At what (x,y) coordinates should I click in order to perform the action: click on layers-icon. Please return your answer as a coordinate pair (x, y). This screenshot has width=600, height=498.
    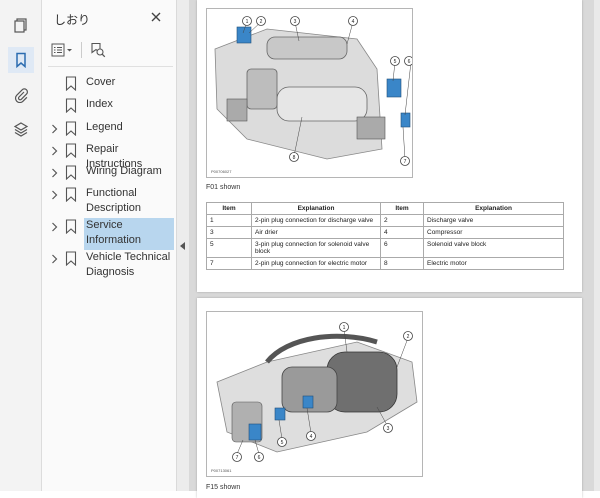
    Looking at the image, I should click on (21, 129).